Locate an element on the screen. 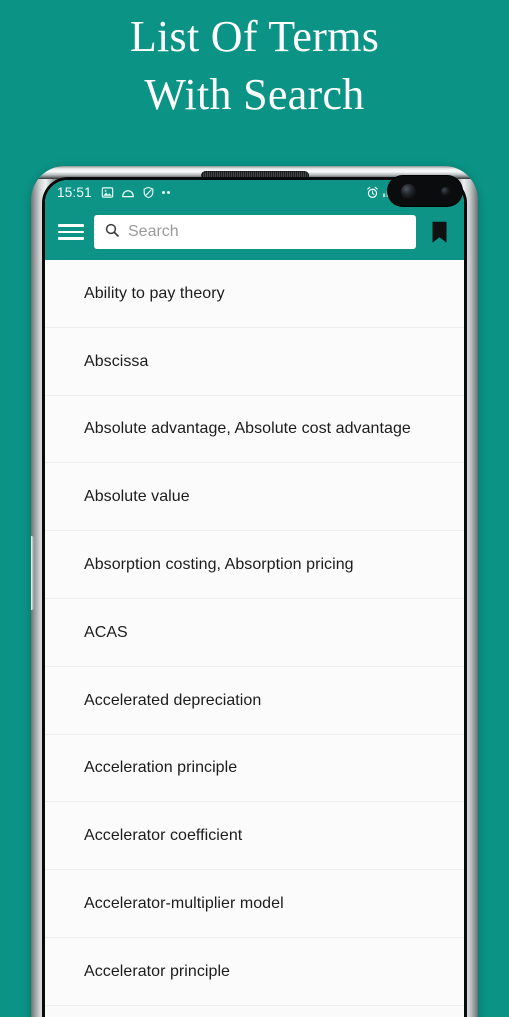 Image resolution: width=509 pixels, height=1017 pixels. promo-heading-line1: List Of Terms is located at coordinates (254, 36).